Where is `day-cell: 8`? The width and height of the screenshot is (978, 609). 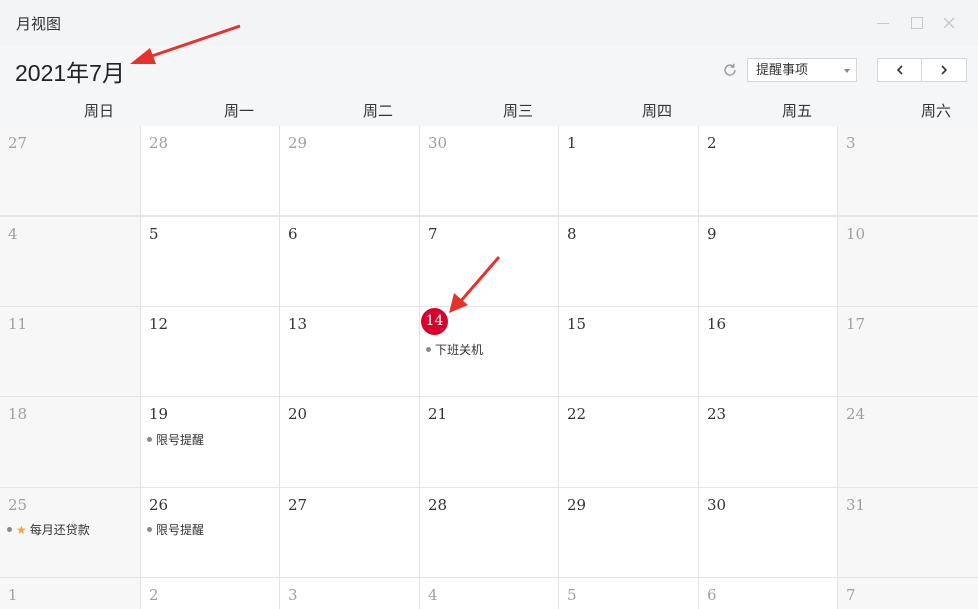 day-cell: 8 is located at coordinates (628, 261).